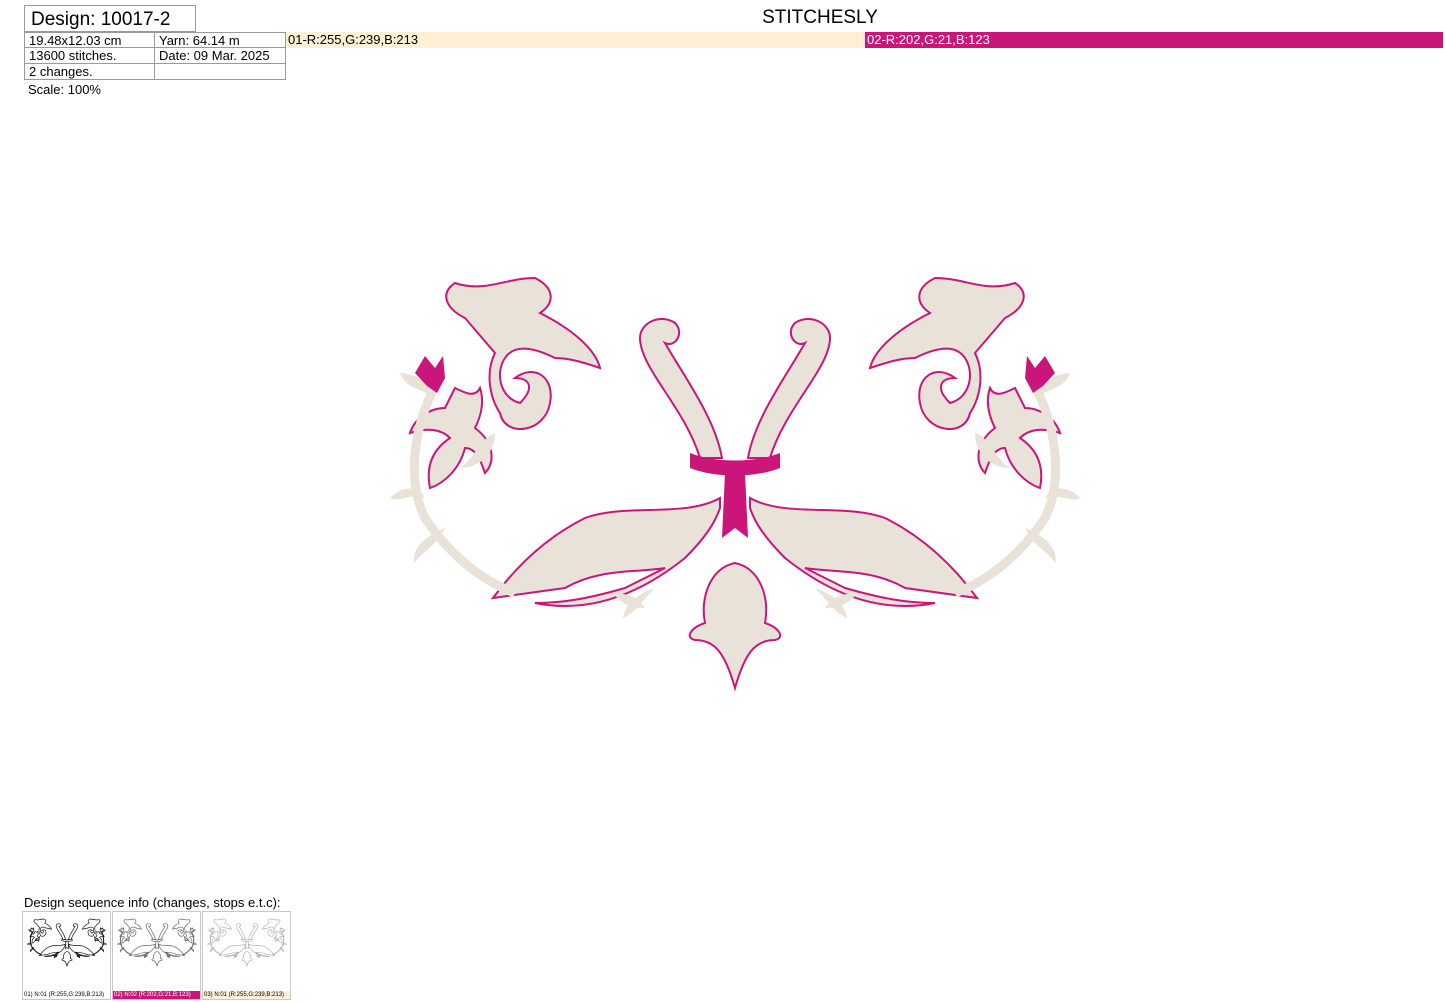  What do you see at coordinates (66, 995) in the screenshot?
I see `sequence-step-label: 01) N:01 (R:255,G:239,B:213)` at bounding box center [66, 995].